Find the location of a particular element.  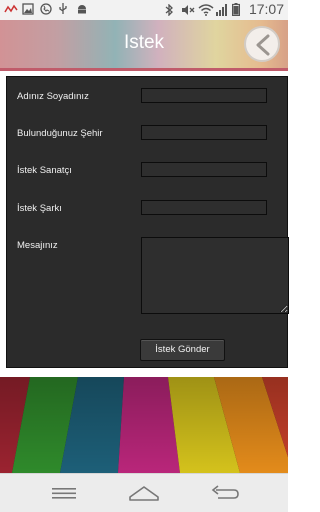

nav-back-button is located at coordinates (224, 493).